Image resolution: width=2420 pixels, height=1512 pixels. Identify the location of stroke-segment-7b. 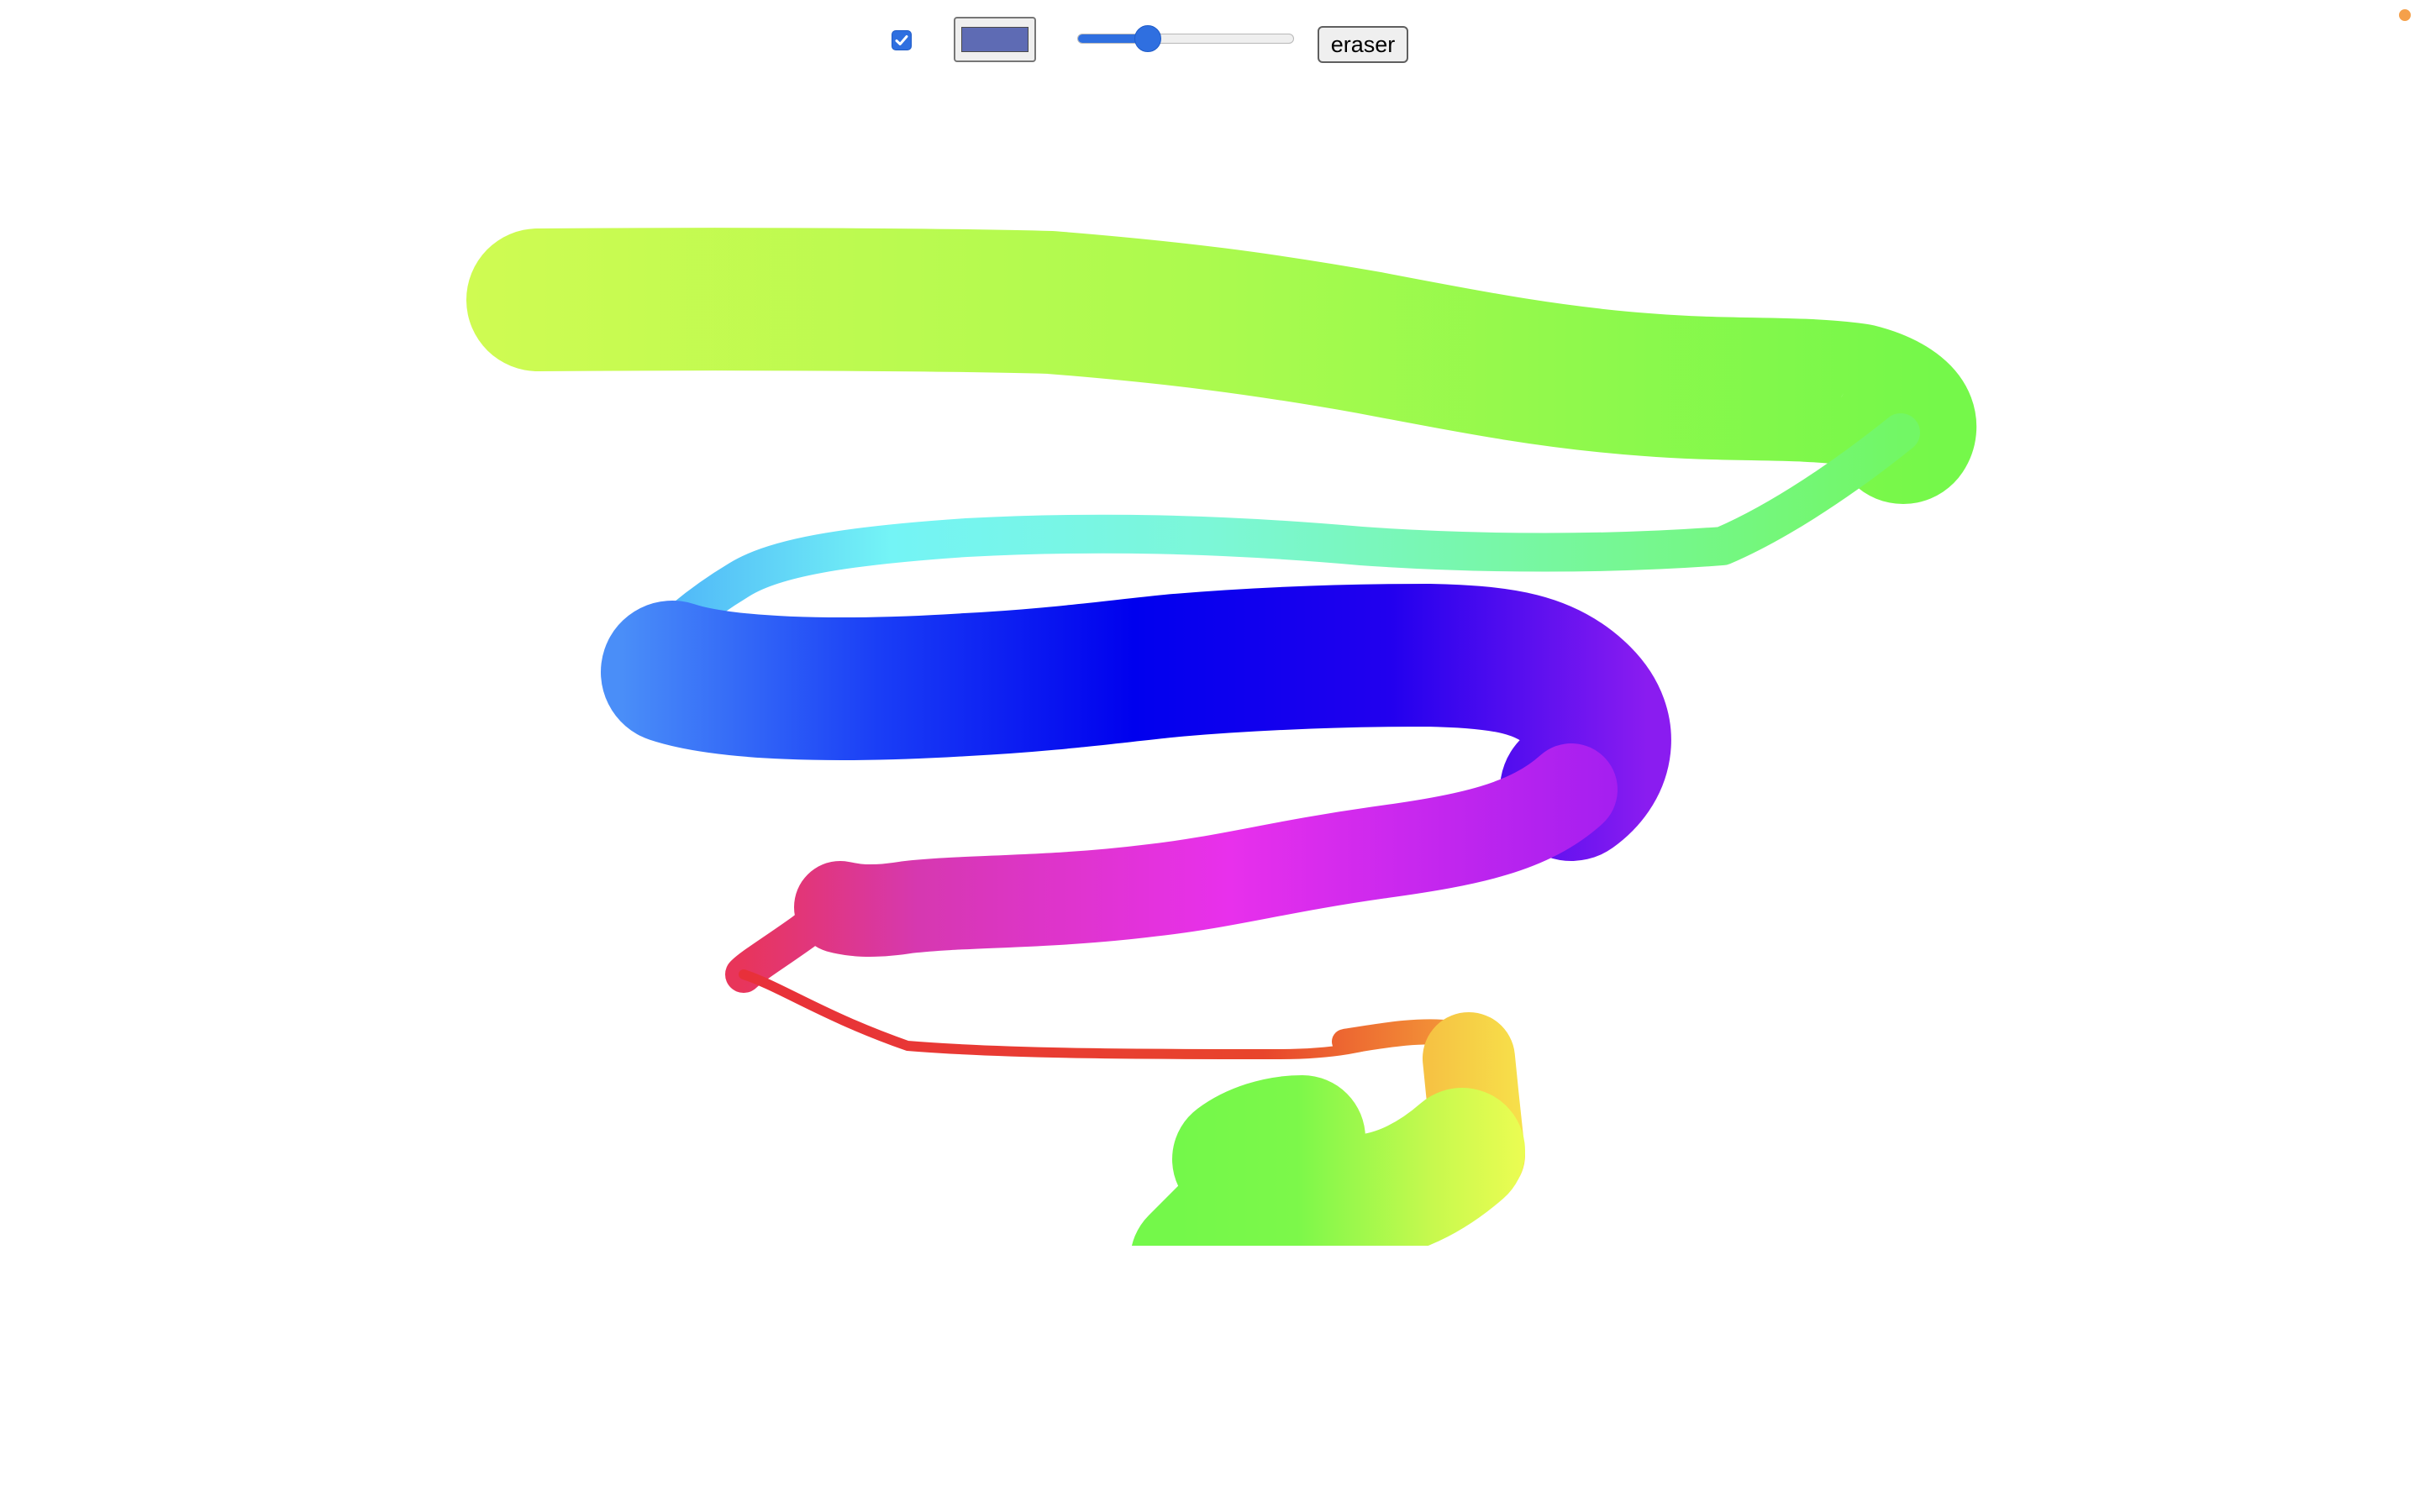
(1268, 1148).